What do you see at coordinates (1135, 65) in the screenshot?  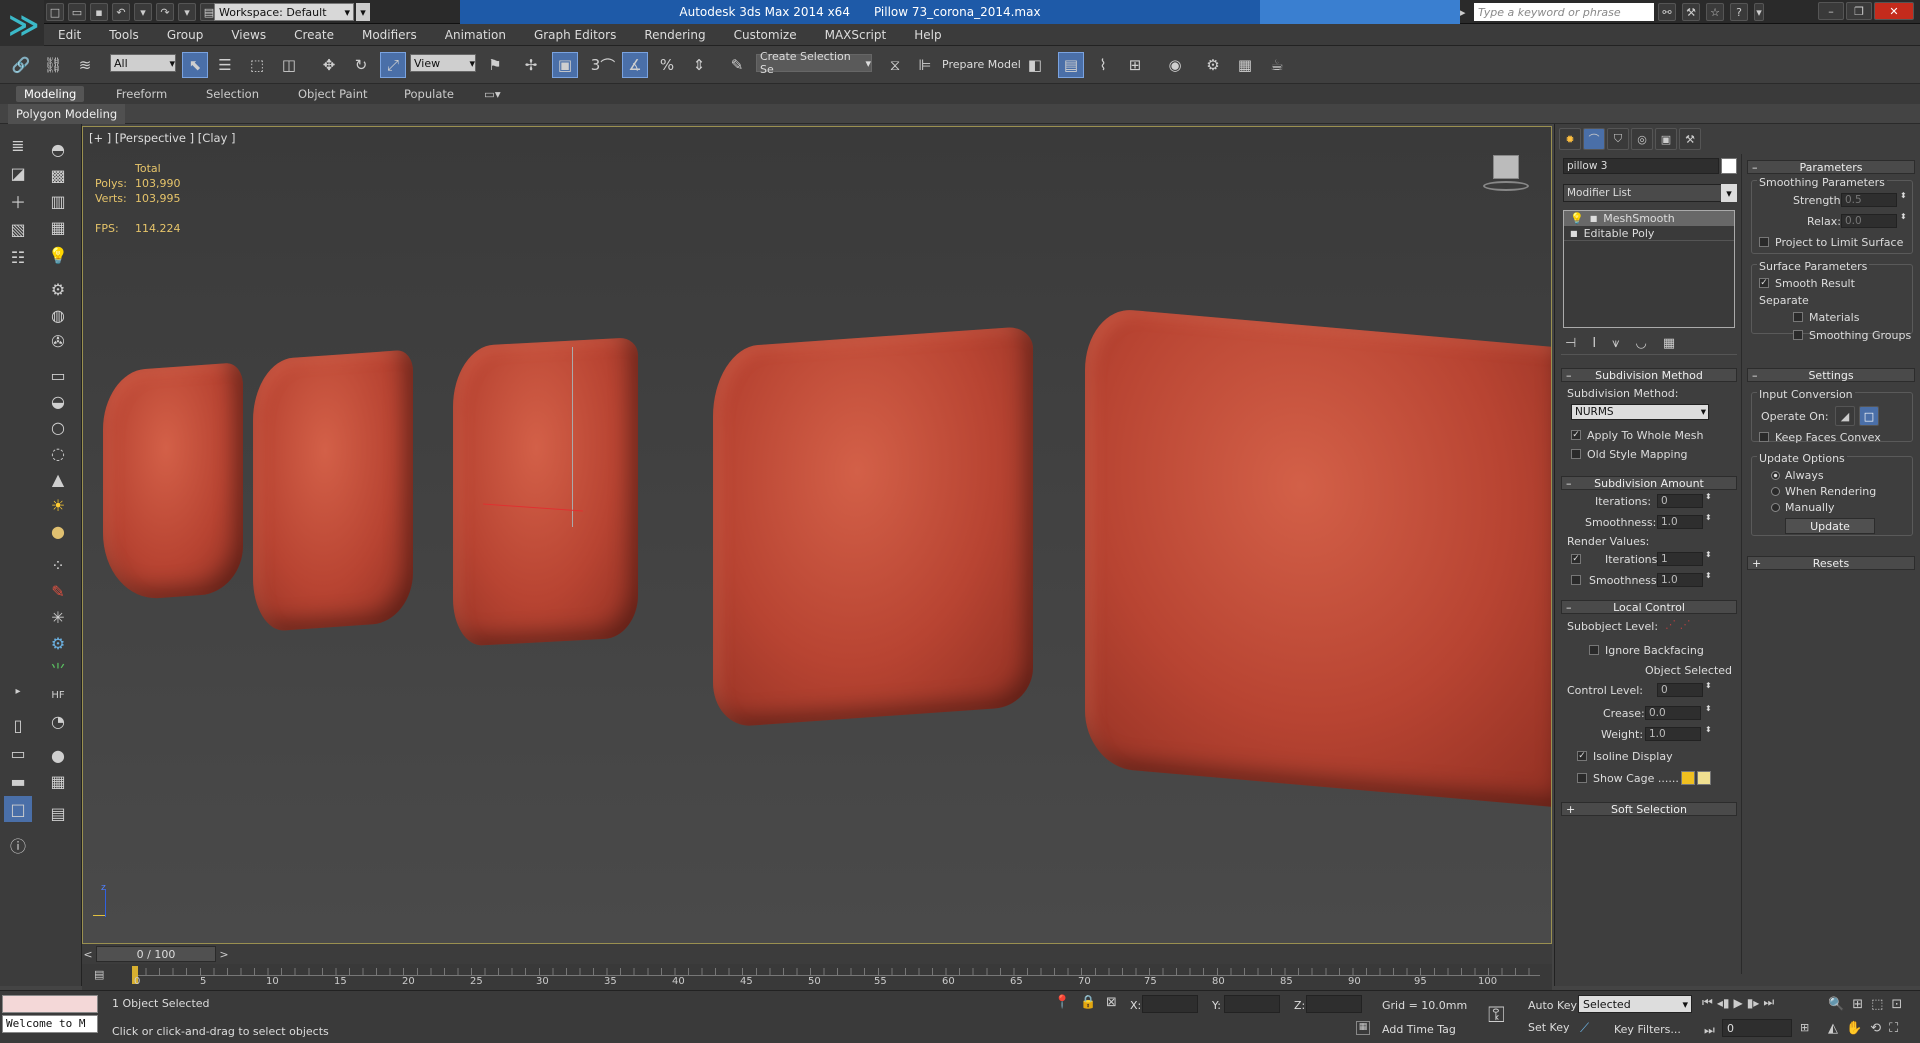 I see `schematic-view-icon: ⊞` at bounding box center [1135, 65].